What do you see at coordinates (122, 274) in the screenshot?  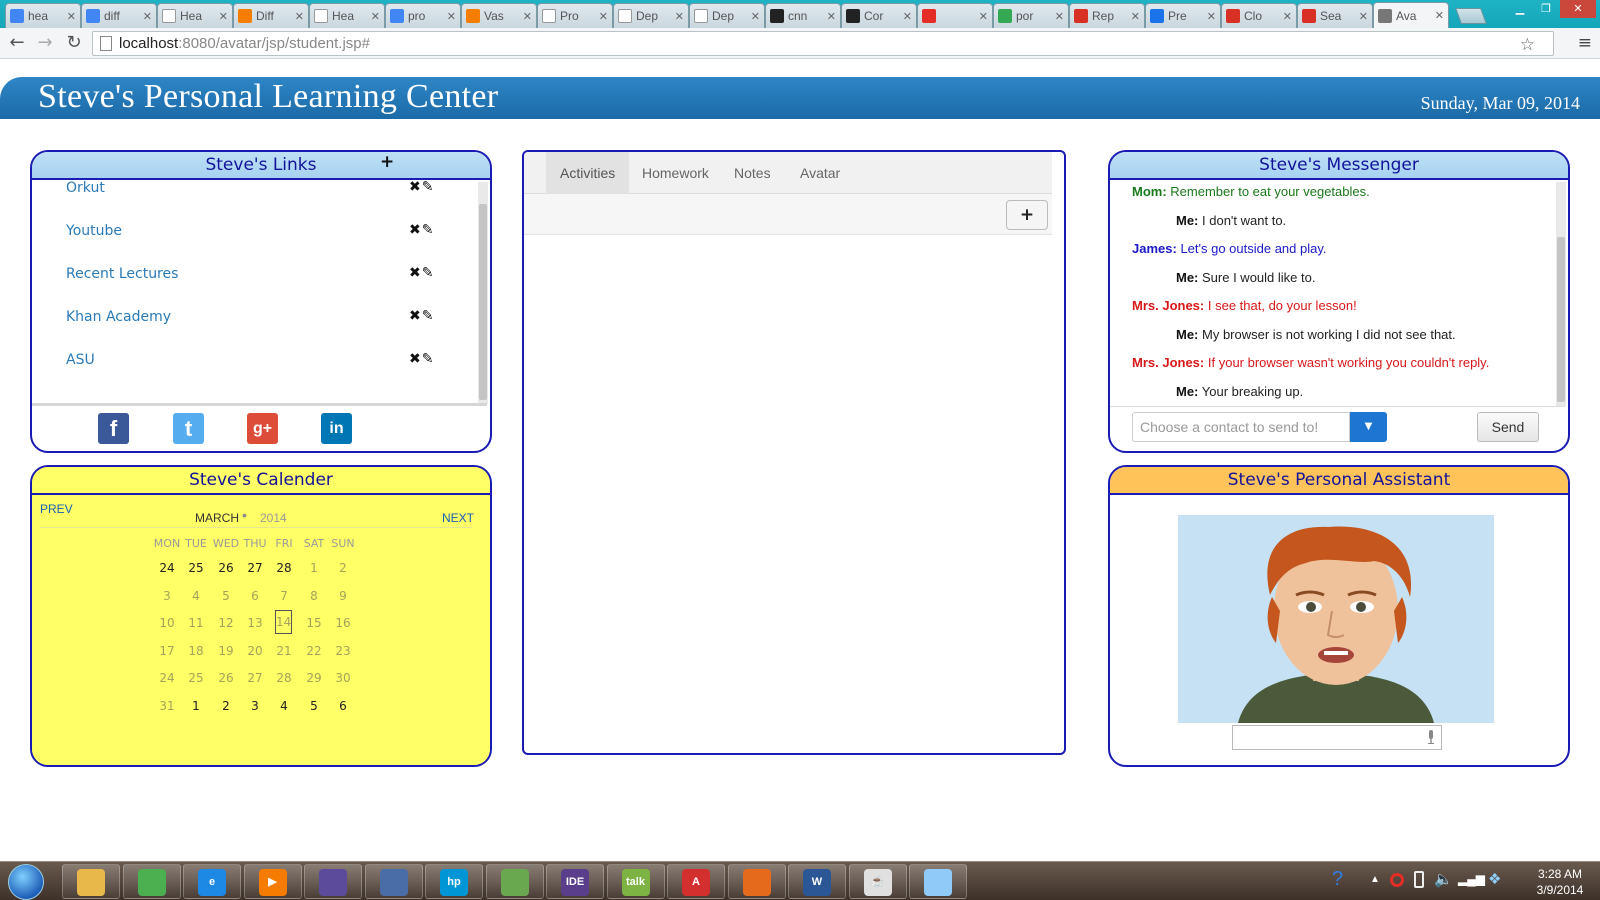 I see `link-item: Recent Lectures` at bounding box center [122, 274].